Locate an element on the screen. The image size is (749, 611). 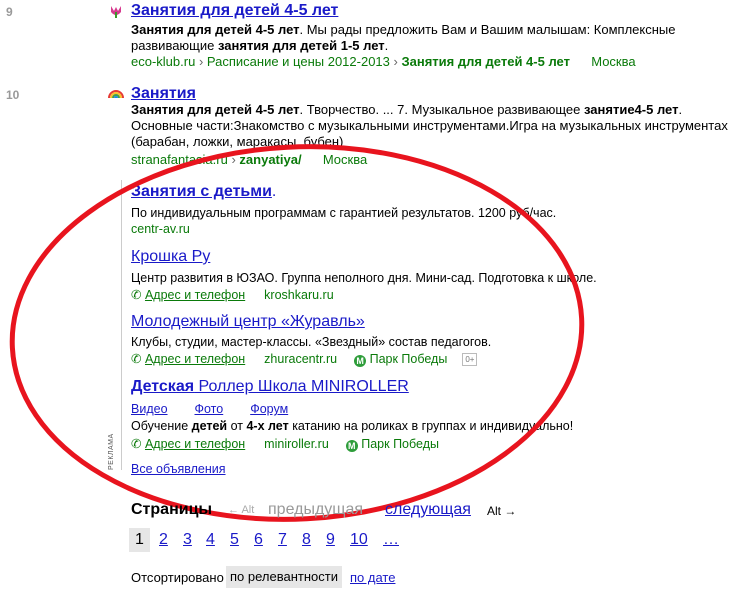
ad-sitelinks: Видео Фото Форум is located at coordinates (209, 409).